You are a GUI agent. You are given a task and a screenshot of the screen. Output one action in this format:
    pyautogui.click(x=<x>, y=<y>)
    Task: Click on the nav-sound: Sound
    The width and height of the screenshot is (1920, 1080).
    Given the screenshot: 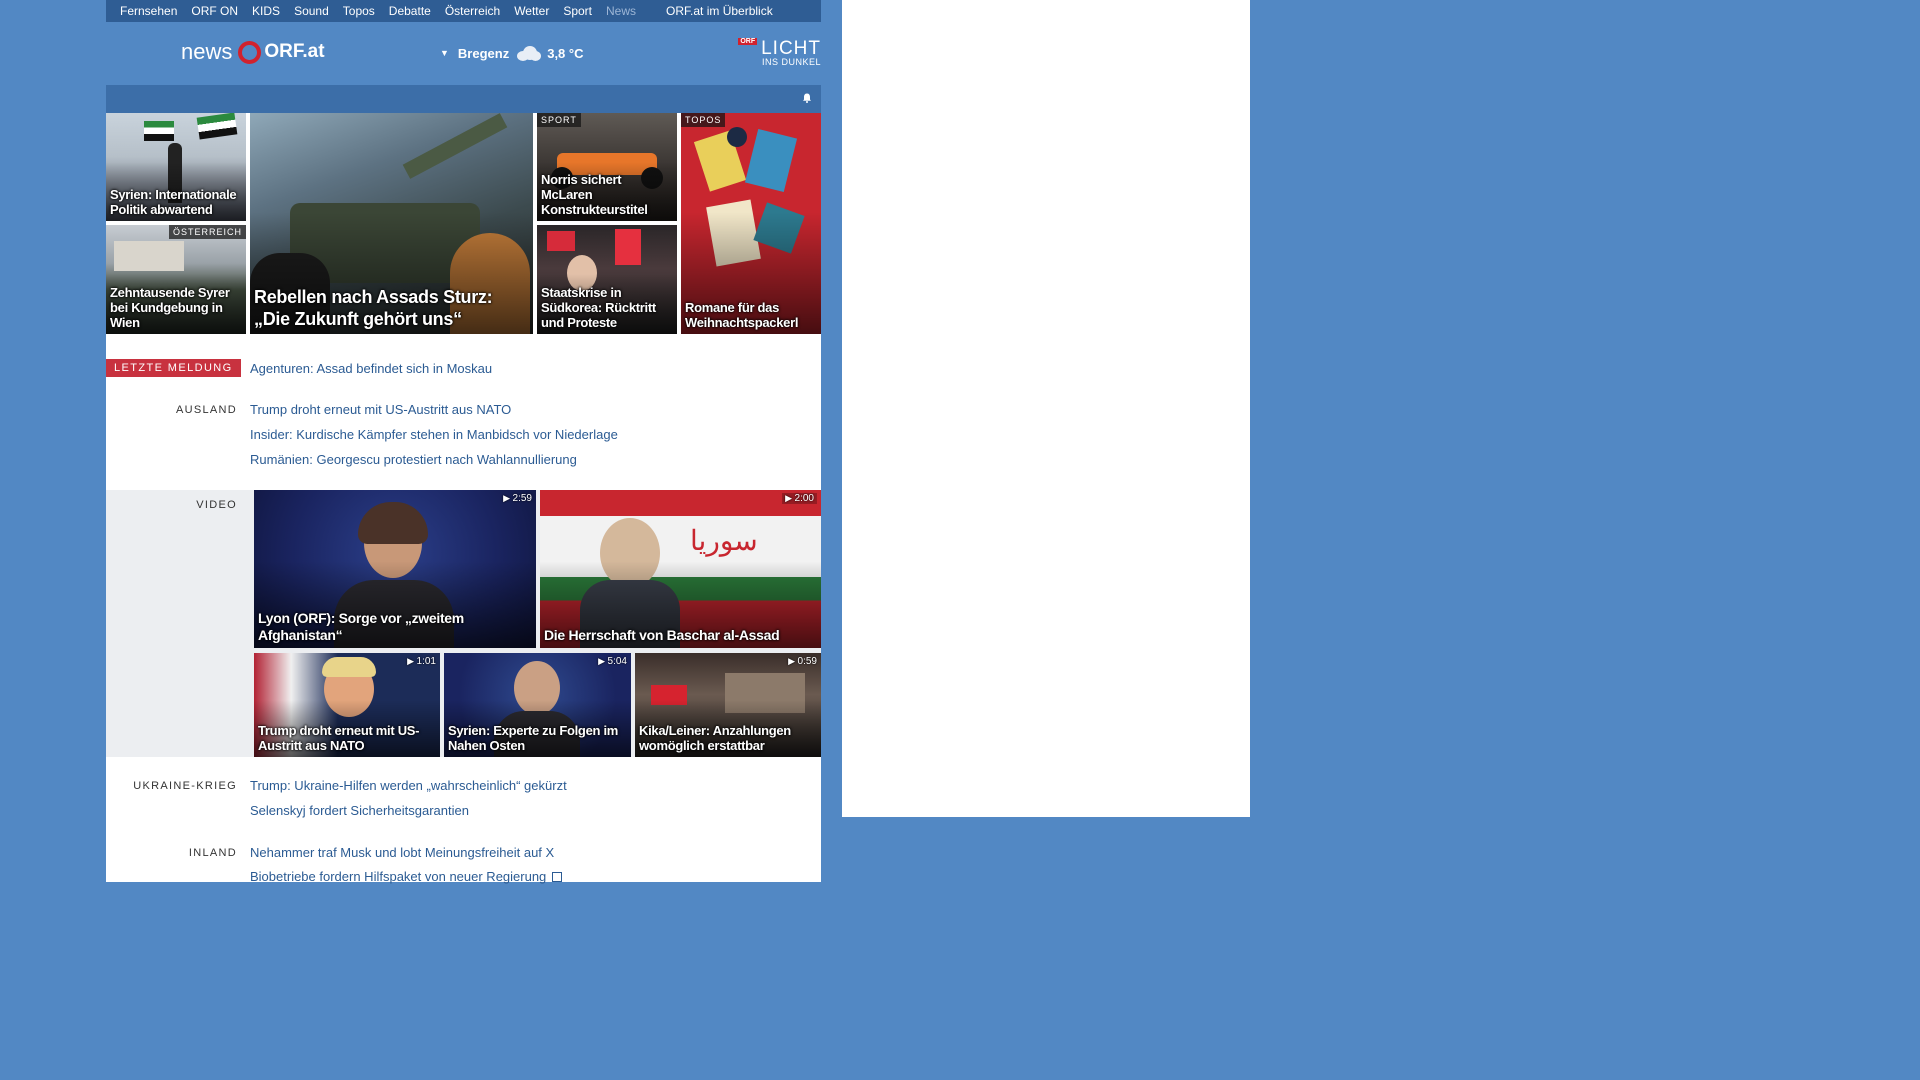 What is the action you would take?
    pyautogui.click(x=311, y=11)
    